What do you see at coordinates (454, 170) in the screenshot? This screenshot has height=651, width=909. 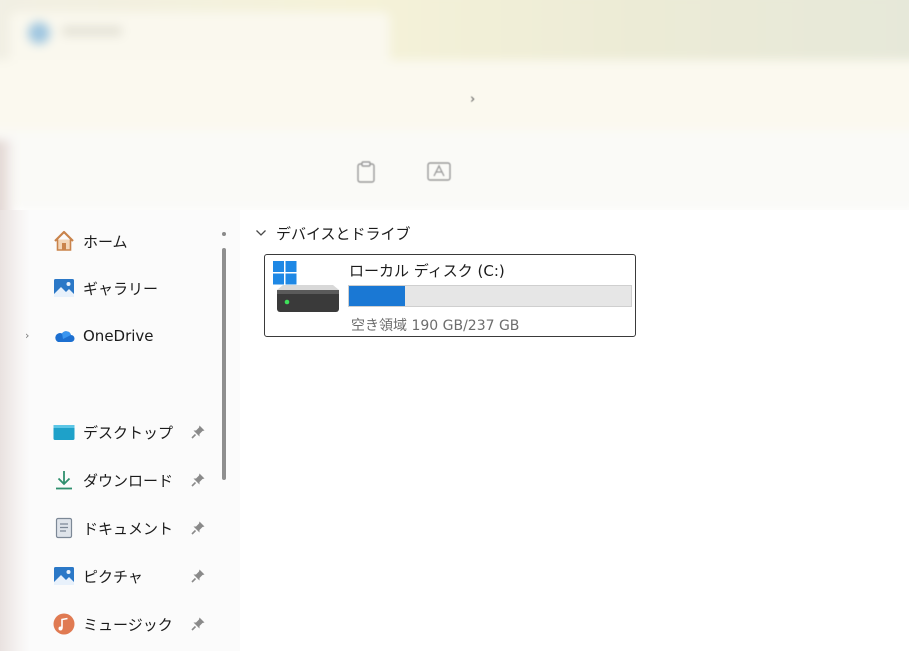 I see `command-bar` at bounding box center [454, 170].